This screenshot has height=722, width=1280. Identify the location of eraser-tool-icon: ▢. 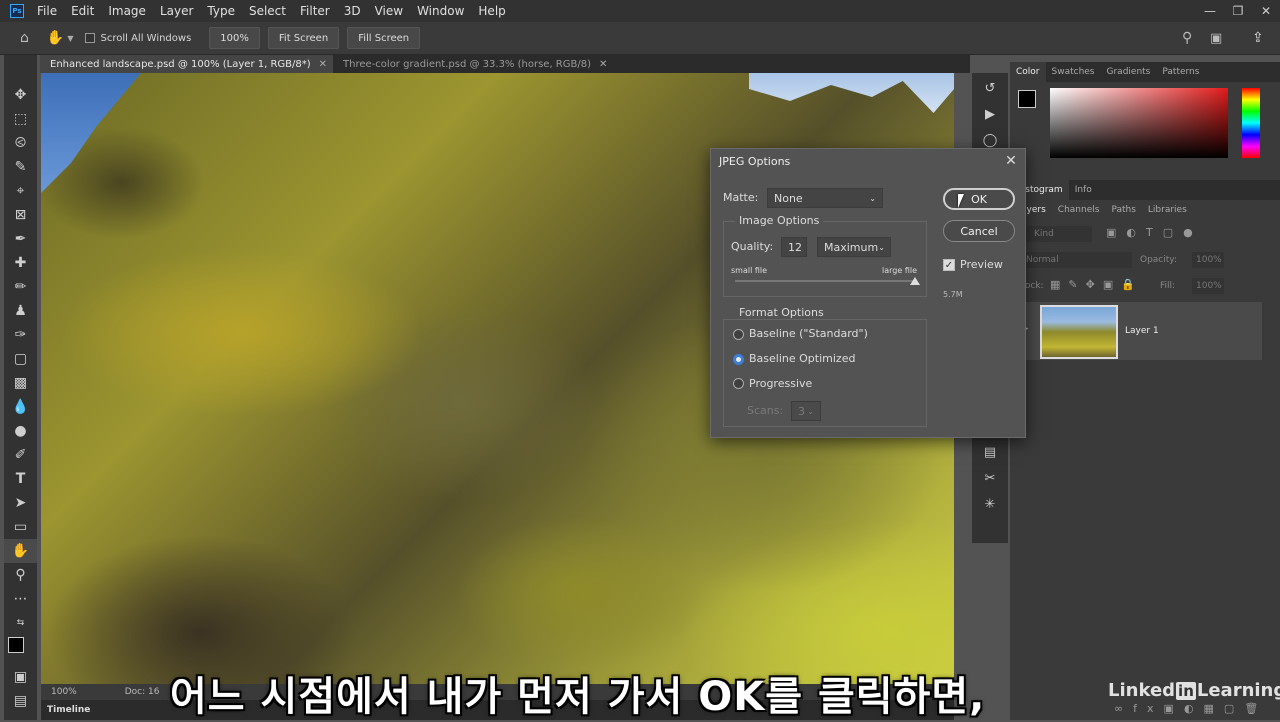
(20, 359).